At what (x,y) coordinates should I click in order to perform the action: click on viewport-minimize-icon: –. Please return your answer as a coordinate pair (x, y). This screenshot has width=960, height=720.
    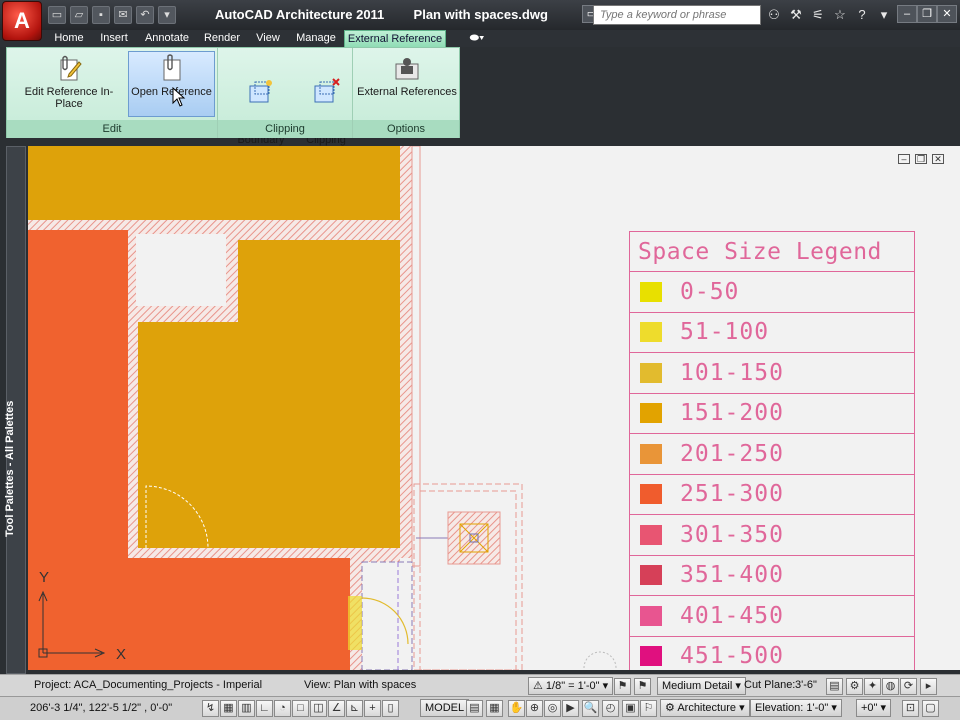
    Looking at the image, I should click on (904, 159).